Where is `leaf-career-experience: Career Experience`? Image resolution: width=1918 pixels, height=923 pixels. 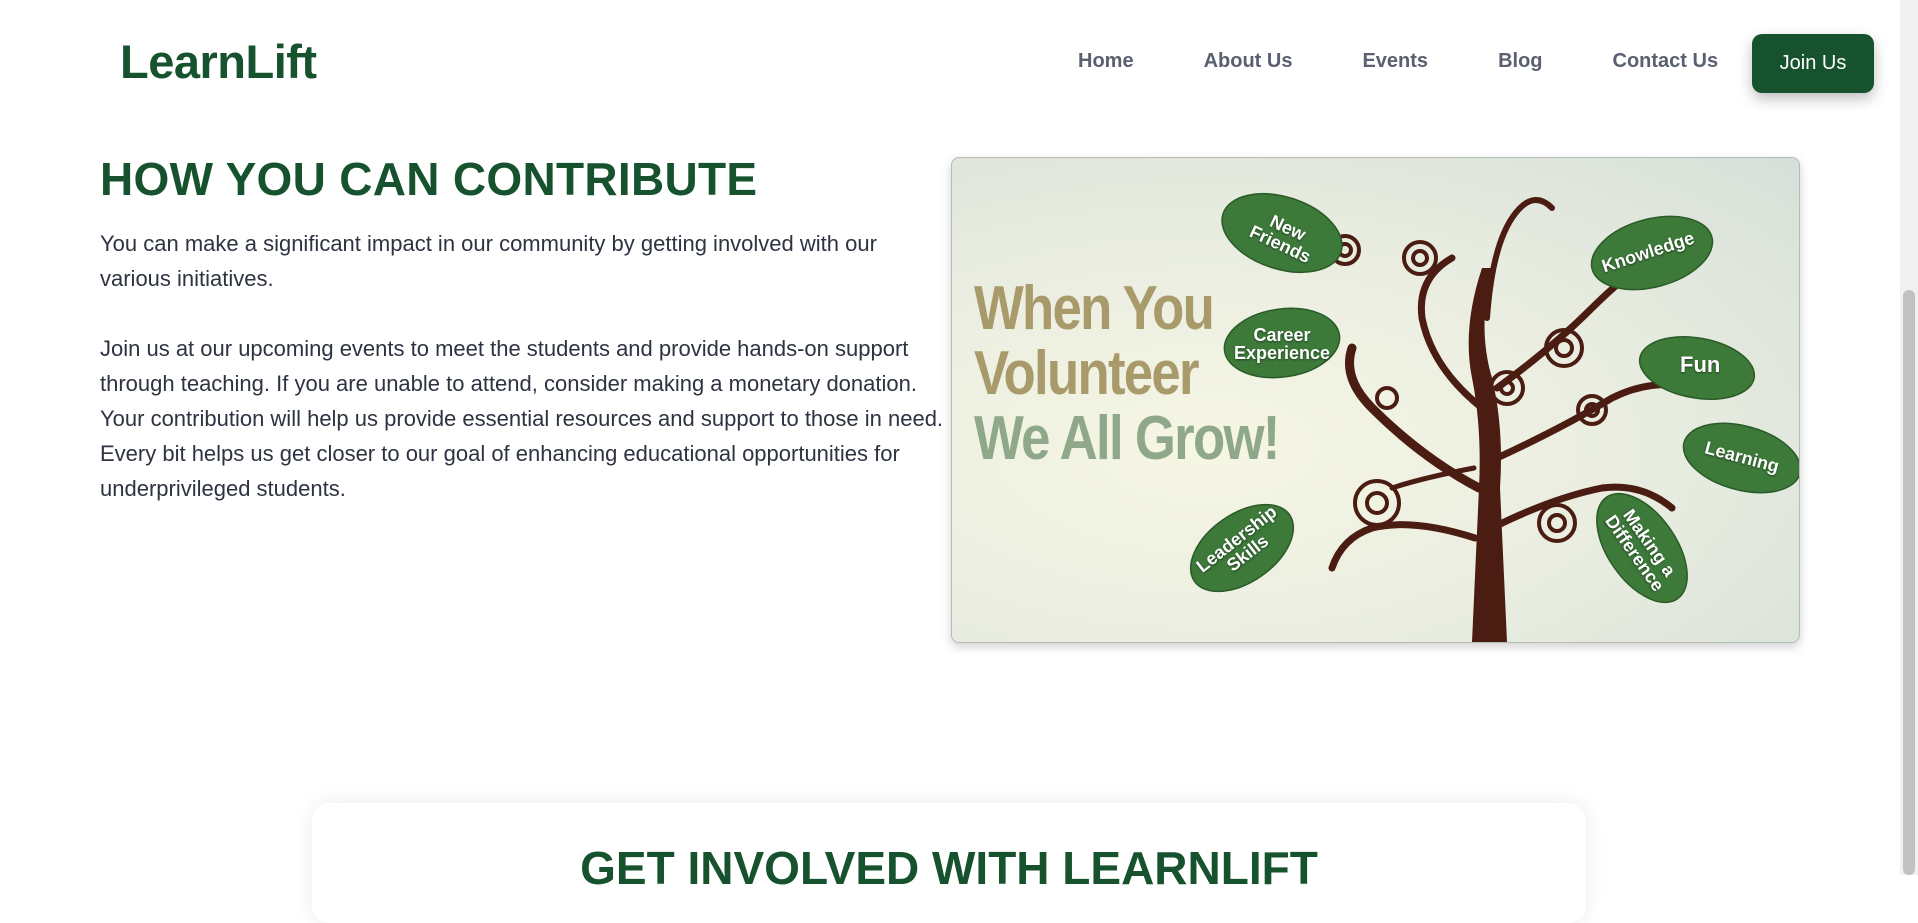 leaf-career-experience: Career Experience is located at coordinates (1282, 344).